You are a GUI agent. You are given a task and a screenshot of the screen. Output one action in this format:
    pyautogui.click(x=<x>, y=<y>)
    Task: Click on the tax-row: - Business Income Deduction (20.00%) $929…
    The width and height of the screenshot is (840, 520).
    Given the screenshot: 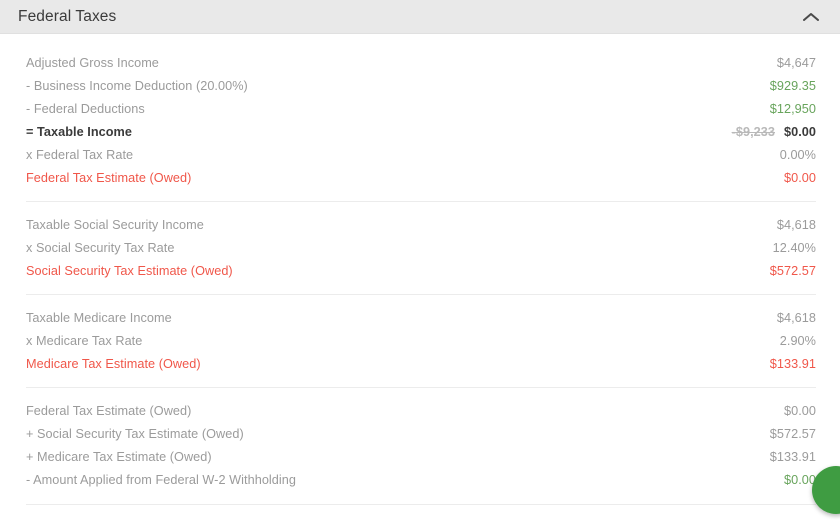 What is the action you would take?
    pyautogui.click(x=421, y=86)
    